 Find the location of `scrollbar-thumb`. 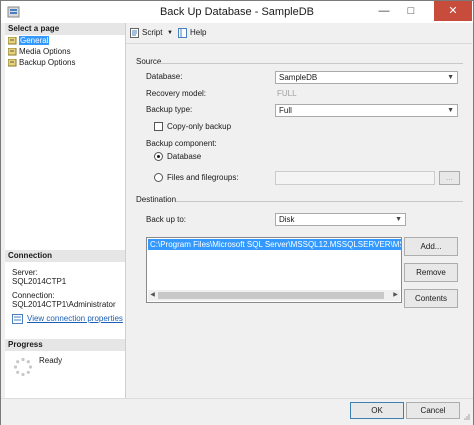

scrollbar-thumb is located at coordinates (271, 295).